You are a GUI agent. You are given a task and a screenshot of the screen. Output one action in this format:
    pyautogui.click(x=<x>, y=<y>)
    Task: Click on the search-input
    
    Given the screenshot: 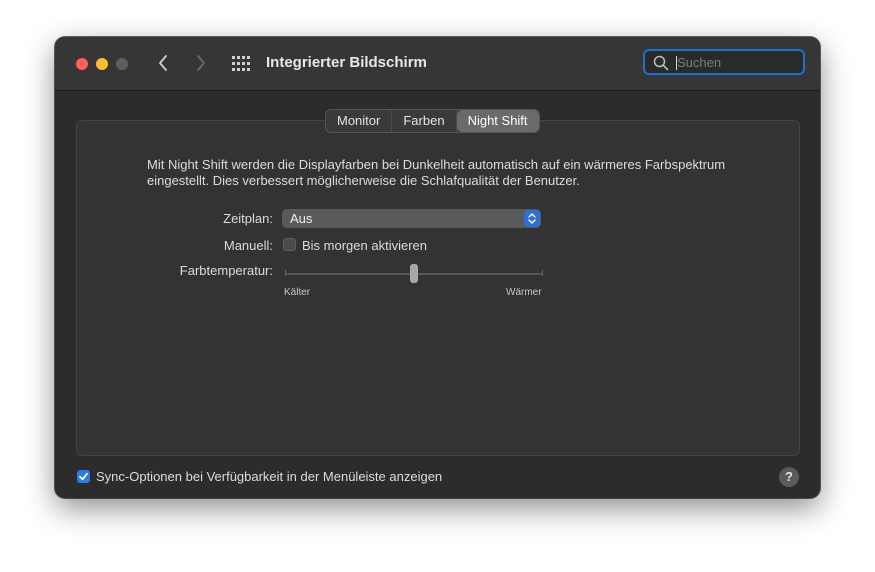 What is the action you would take?
    pyautogui.click(x=737, y=62)
    